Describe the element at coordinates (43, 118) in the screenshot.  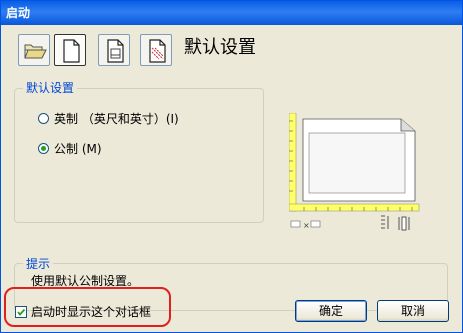
I see `imperial-radio-dot` at that location.